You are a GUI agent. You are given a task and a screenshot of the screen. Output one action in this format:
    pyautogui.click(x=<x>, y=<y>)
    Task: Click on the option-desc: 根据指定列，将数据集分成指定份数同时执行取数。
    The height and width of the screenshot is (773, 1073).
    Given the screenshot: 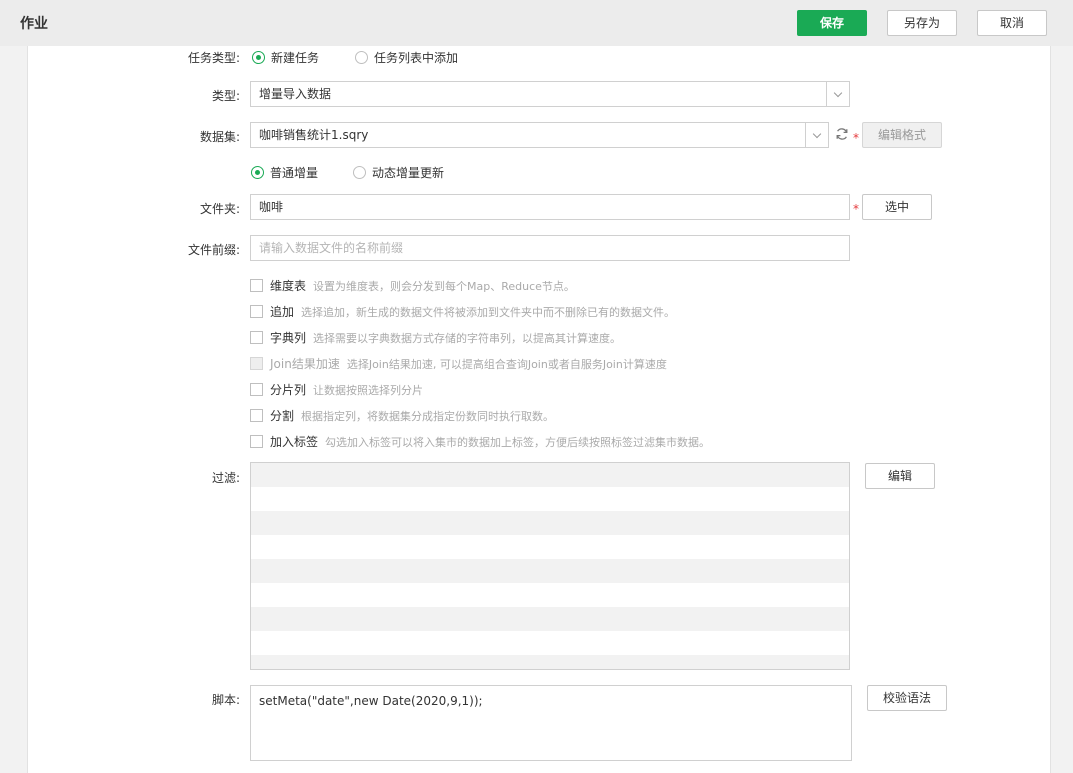 What is the action you would take?
    pyautogui.click(x=428, y=416)
    